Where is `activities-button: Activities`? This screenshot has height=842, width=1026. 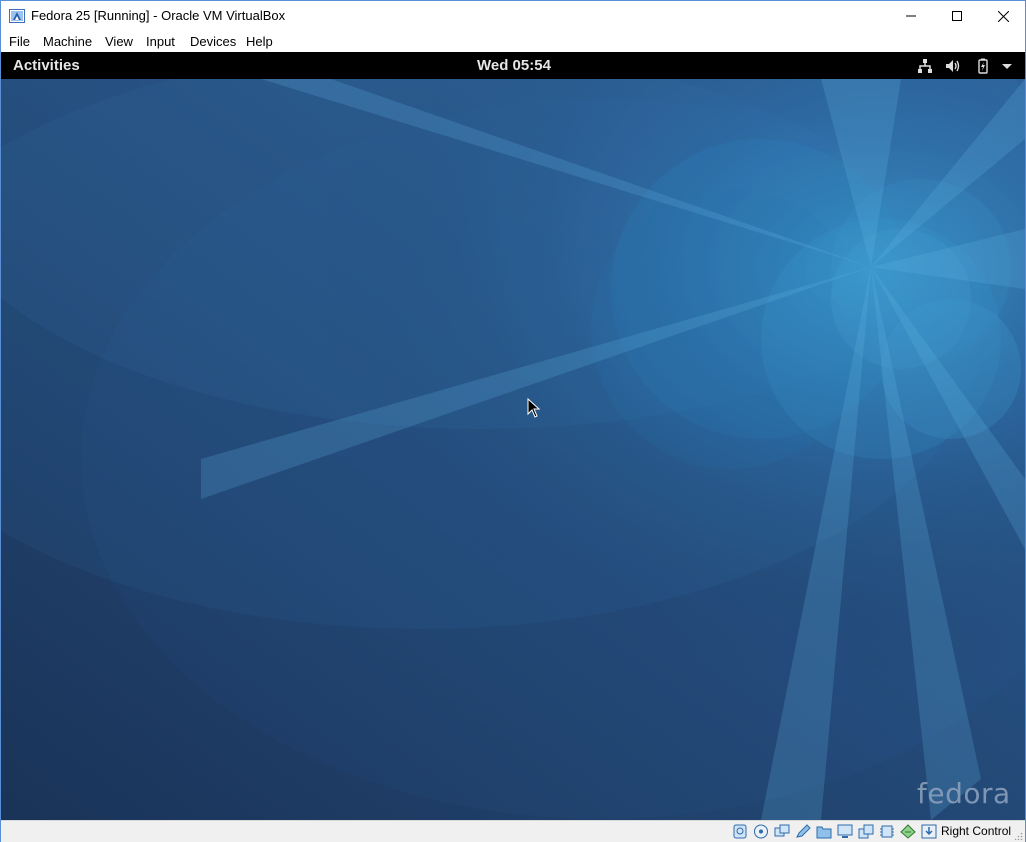 activities-button: Activities is located at coordinates (46, 65).